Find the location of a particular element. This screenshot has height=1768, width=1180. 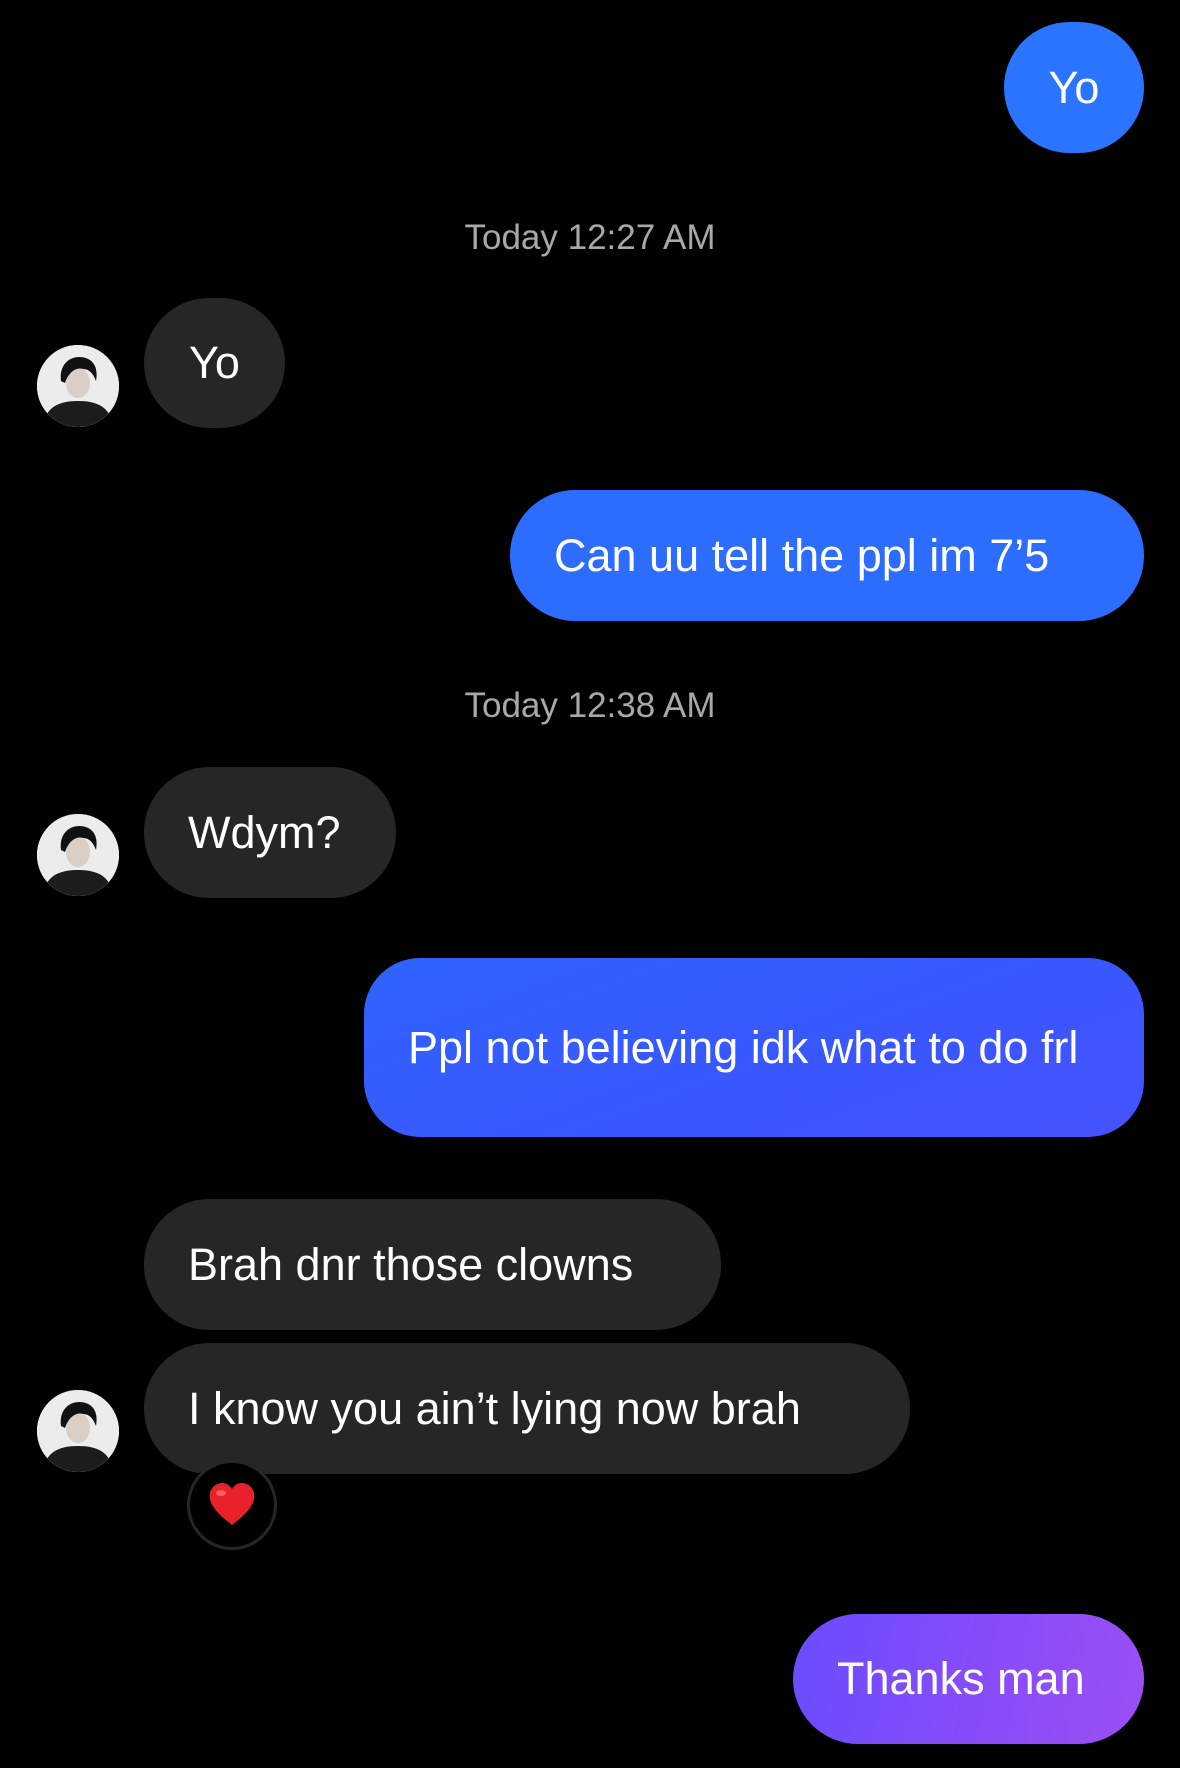

incoming-message: I know you ain’t lying now brah is located at coordinates (527, 1408).